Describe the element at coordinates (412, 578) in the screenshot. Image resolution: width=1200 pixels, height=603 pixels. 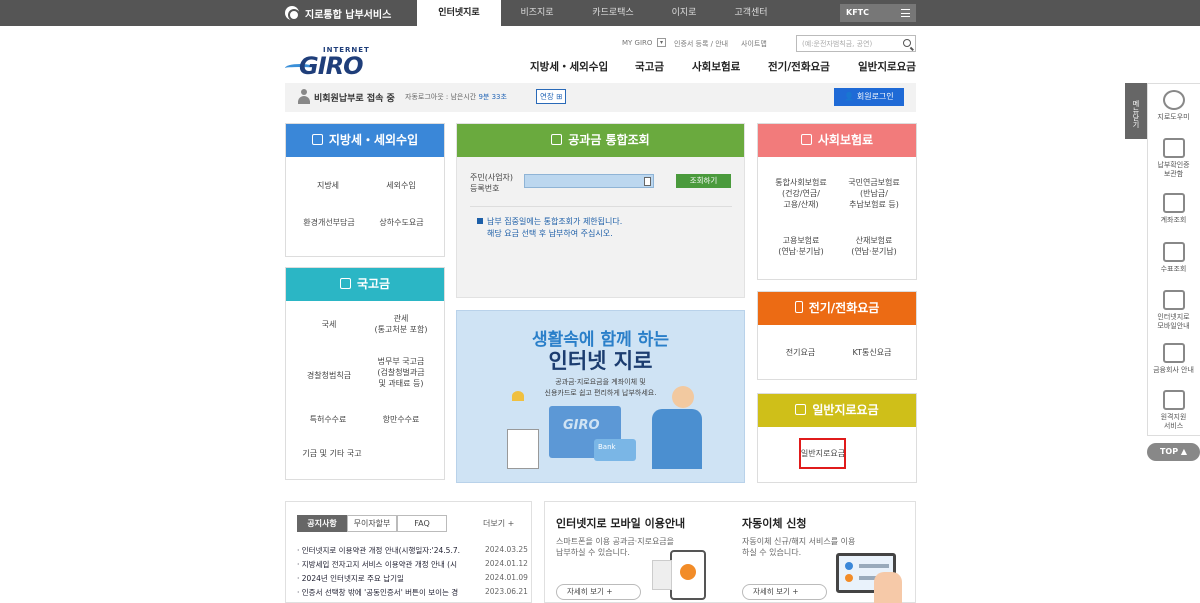
I see `news-item: · 2024년 인터넷지로 주요 납기일 2024.01.09` at that location.